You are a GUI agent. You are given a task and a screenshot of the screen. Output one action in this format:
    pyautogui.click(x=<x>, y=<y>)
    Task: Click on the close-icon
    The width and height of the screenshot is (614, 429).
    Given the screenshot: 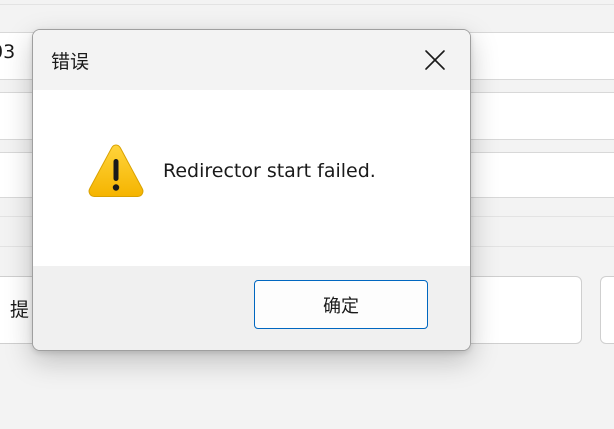 What is the action you would take?
    pyautogui.click(x=435, y=60)
    